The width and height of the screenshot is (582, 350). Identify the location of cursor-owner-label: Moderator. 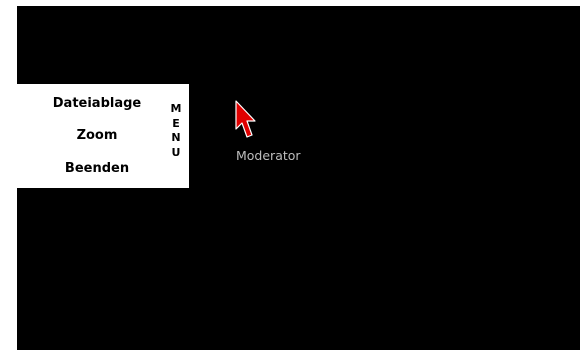
(268, 155).